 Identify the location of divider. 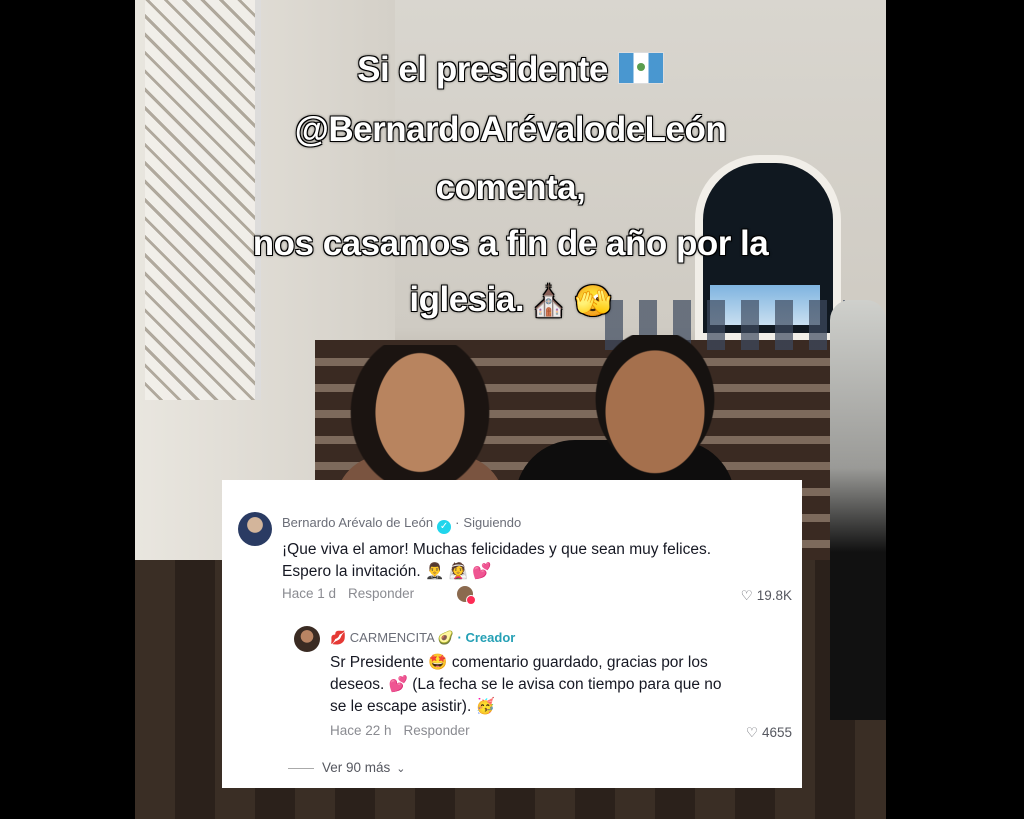
(301, 768).